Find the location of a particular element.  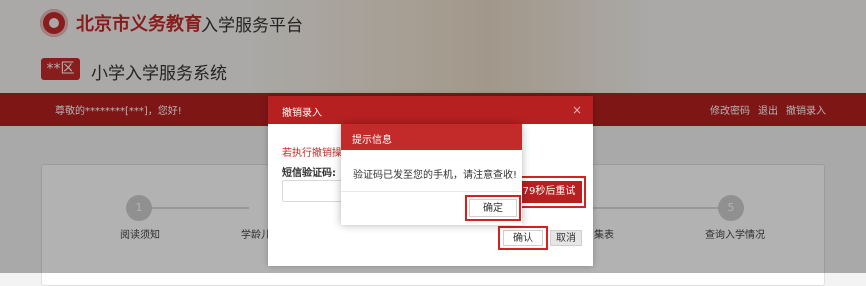

sms-code-label: 短信验证码: is located at coordinates (309, 173).